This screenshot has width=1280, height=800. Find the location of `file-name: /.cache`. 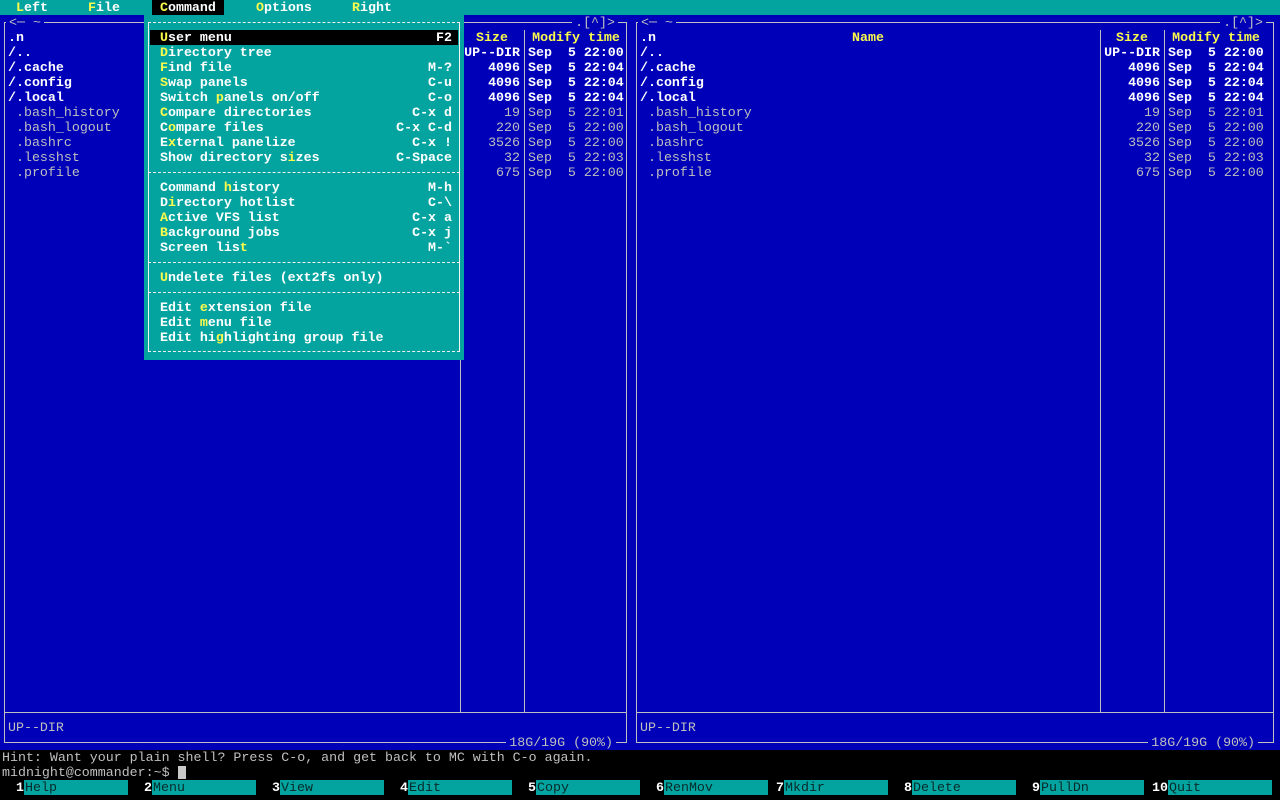

file-name: /.cache is located at coordinates (36, 67).